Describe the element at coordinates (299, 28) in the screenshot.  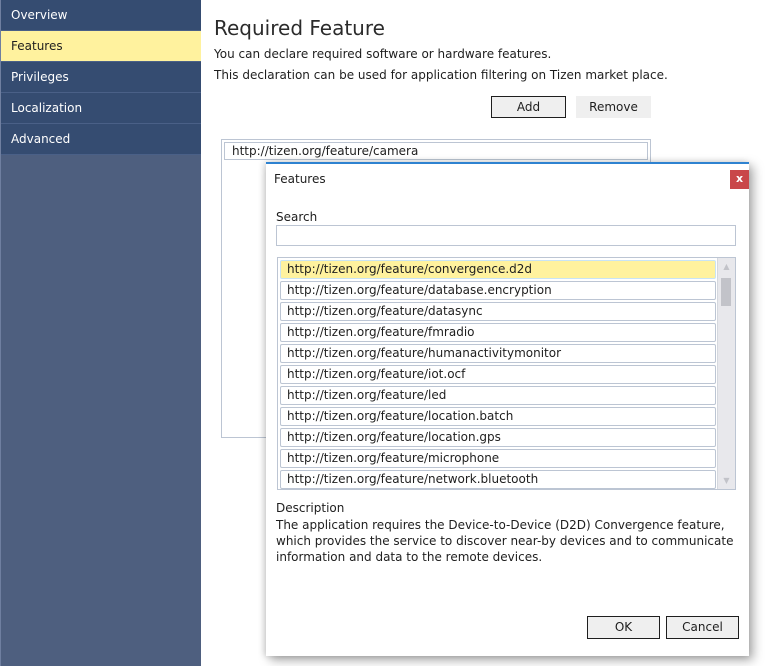
I see `page-title: Required Feature` at that location.